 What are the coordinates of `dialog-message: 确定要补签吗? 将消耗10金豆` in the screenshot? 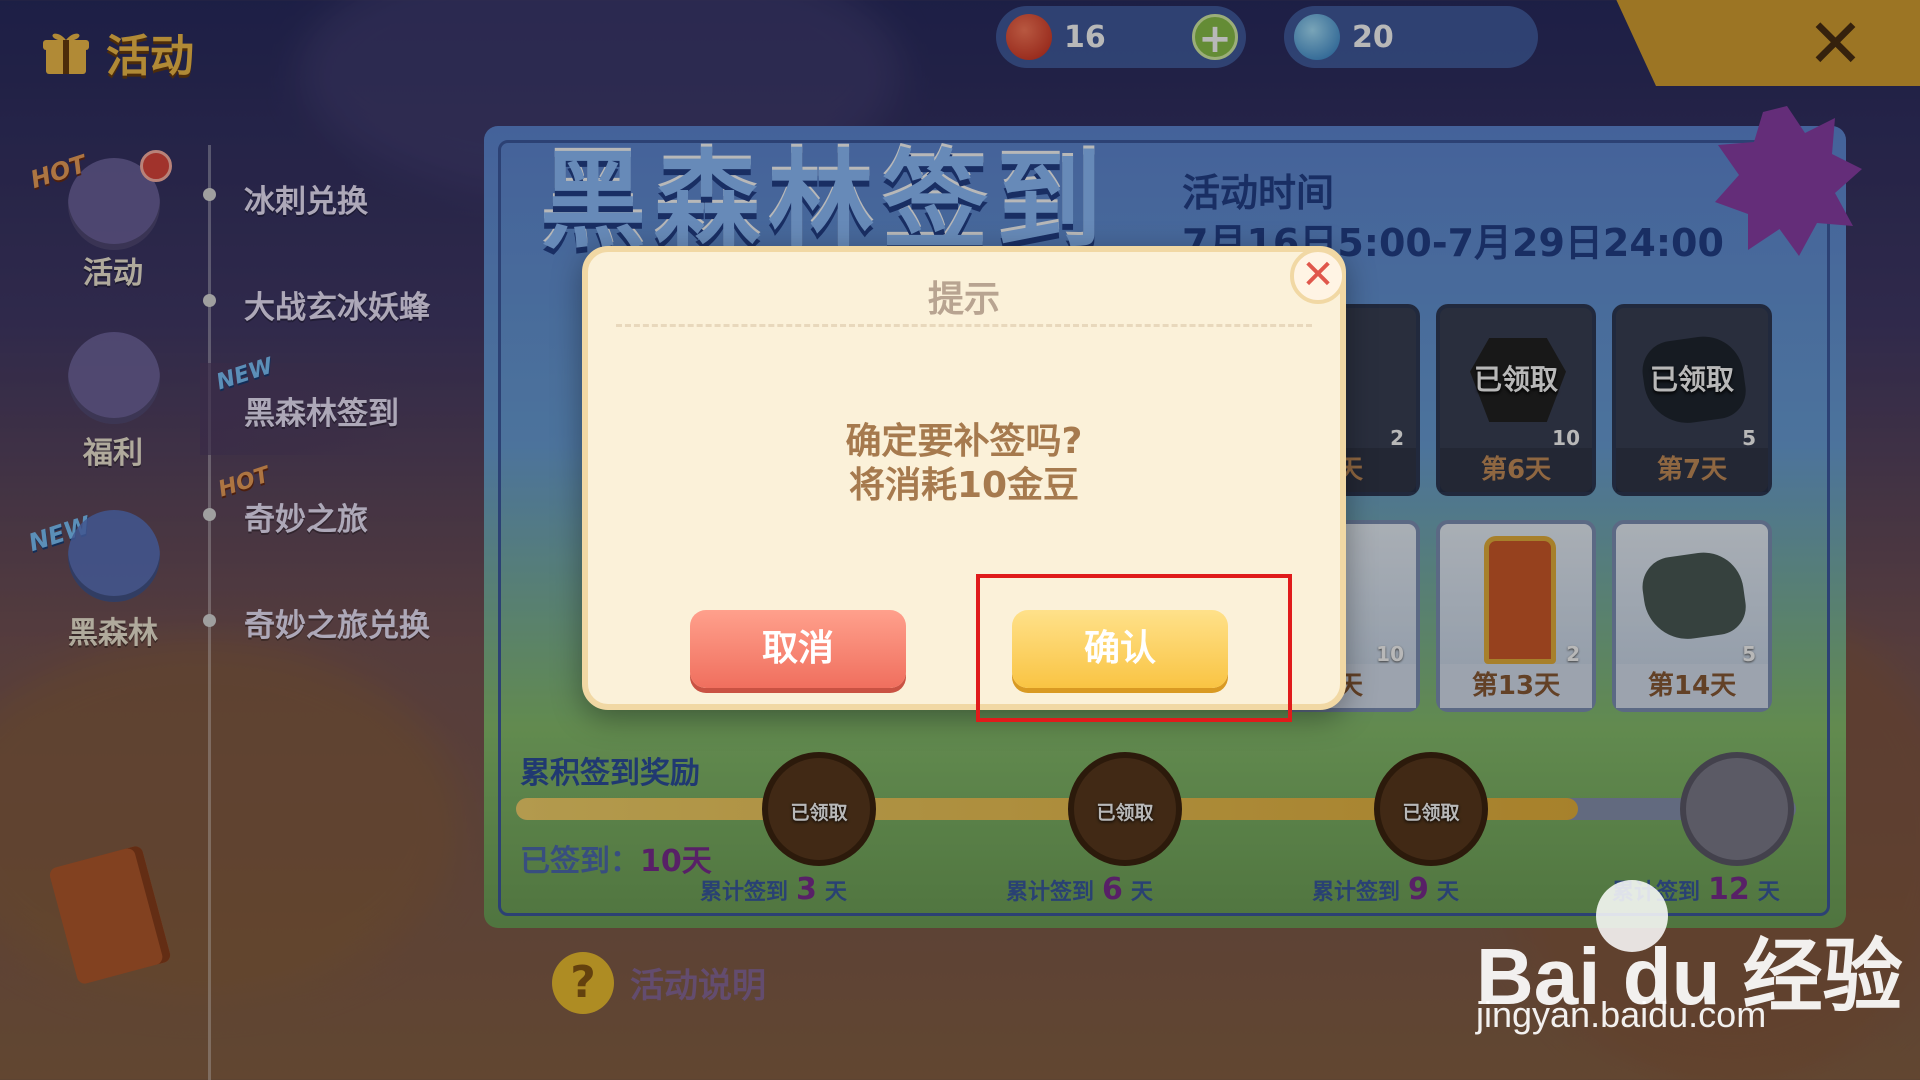 It's located at (964, 464).